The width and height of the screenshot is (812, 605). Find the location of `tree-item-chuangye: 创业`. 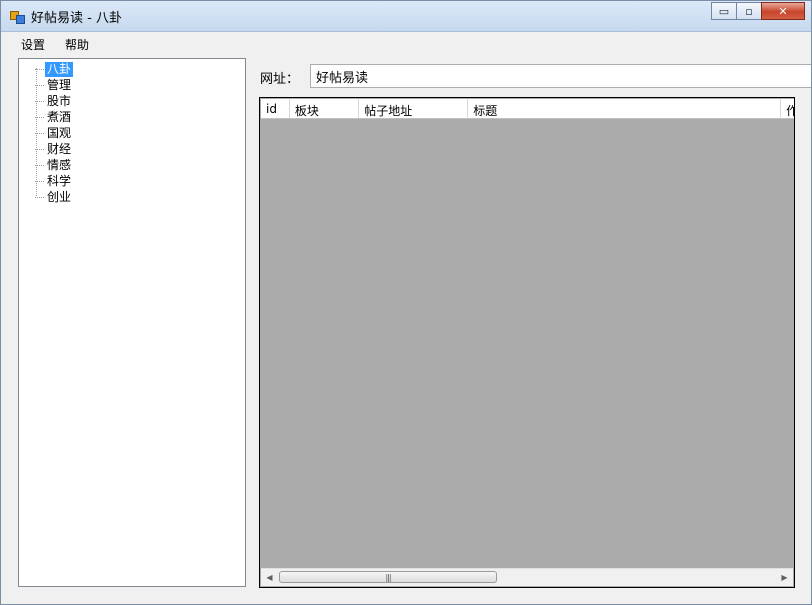

tree-item-chuangye: 创业 is located at coordinates (54, 197).